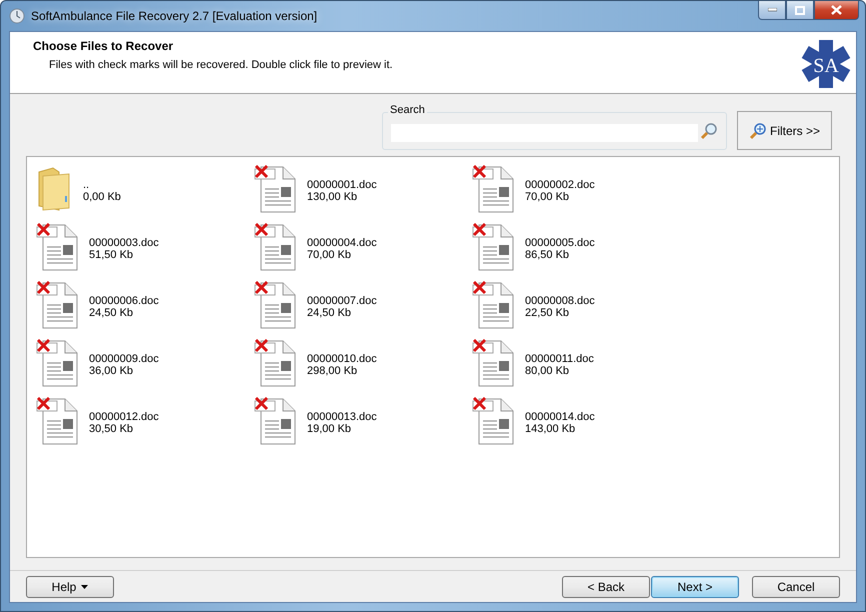  What do you see at coordinates (796, 587) in the screenshot?
I see `nav-button: Cancel` at bounding box center [796, 587].